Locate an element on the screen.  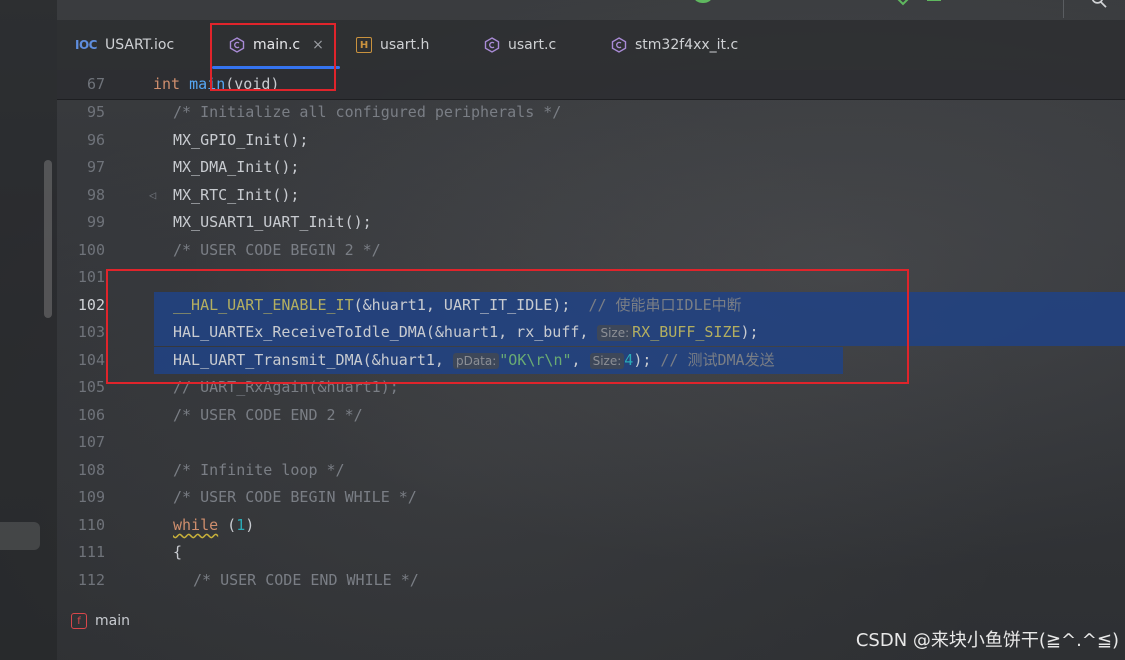
macro-name: RX_BUFF_SIZE is located at coordinates (686, 332).